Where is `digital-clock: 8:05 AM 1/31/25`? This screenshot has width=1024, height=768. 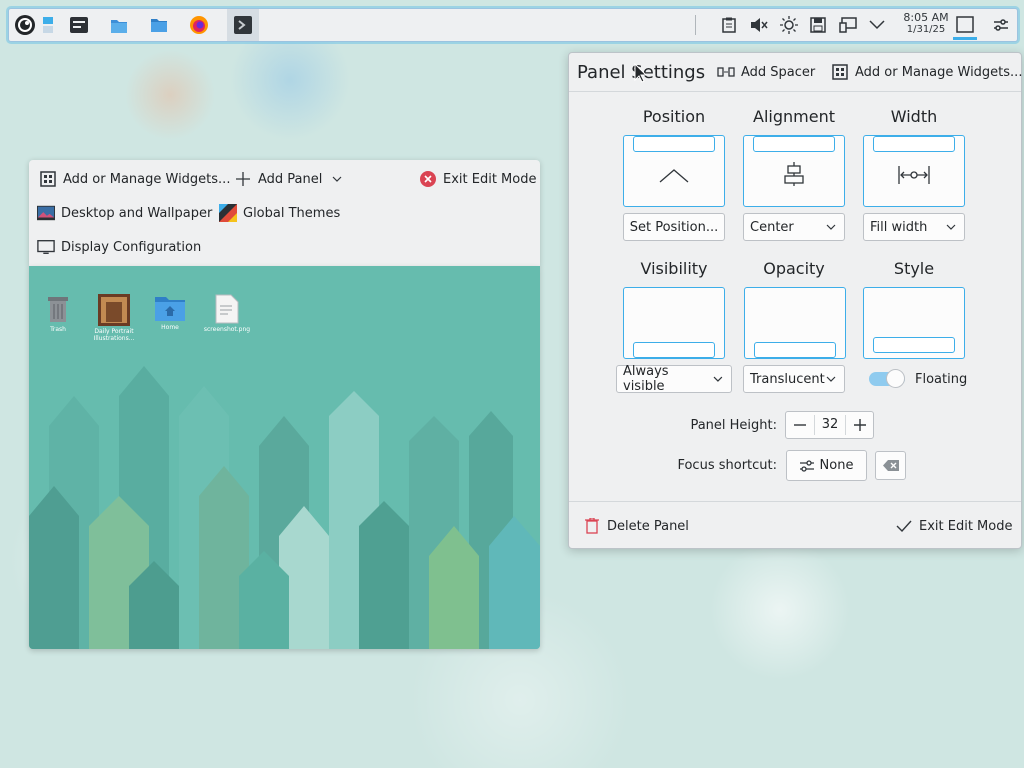
digital-clock: 8:05 AM 1/31/25 is located at coordinates (926, 24).